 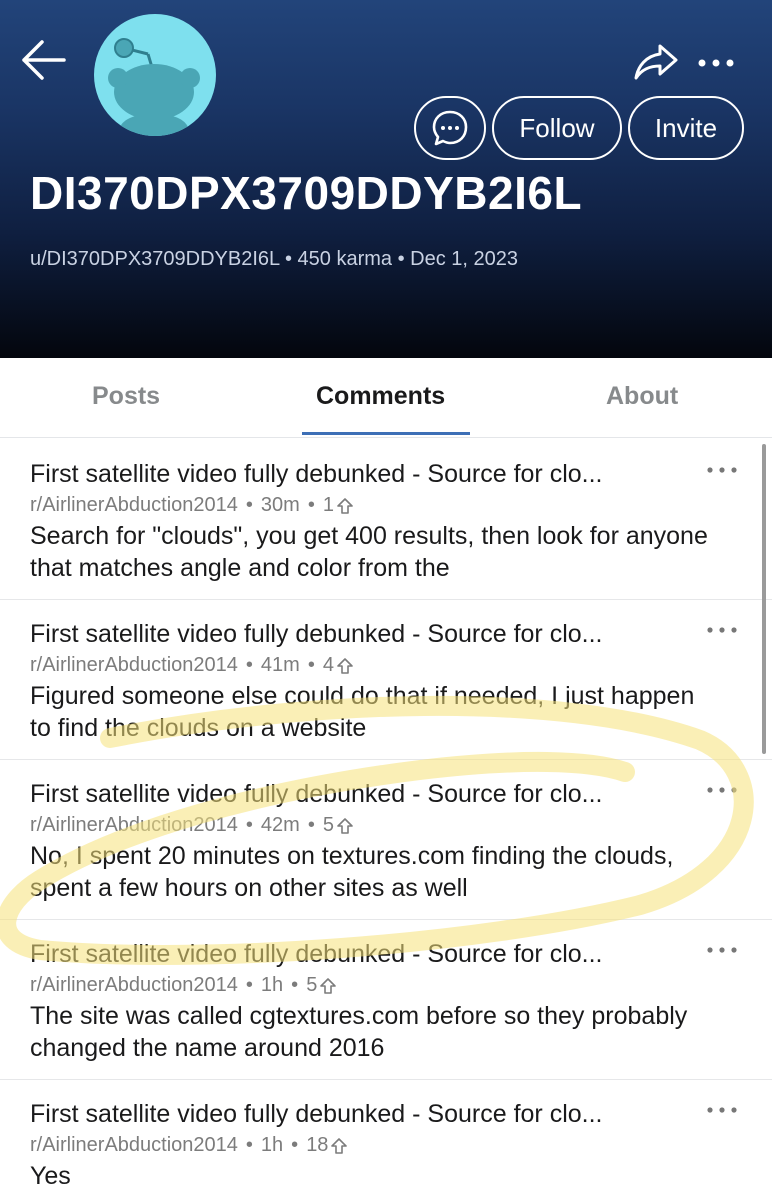 What do you see at coordinates (380, 396) in the screenshot?
I see `tab-comments: Comments` at bounding box center [380, 396].